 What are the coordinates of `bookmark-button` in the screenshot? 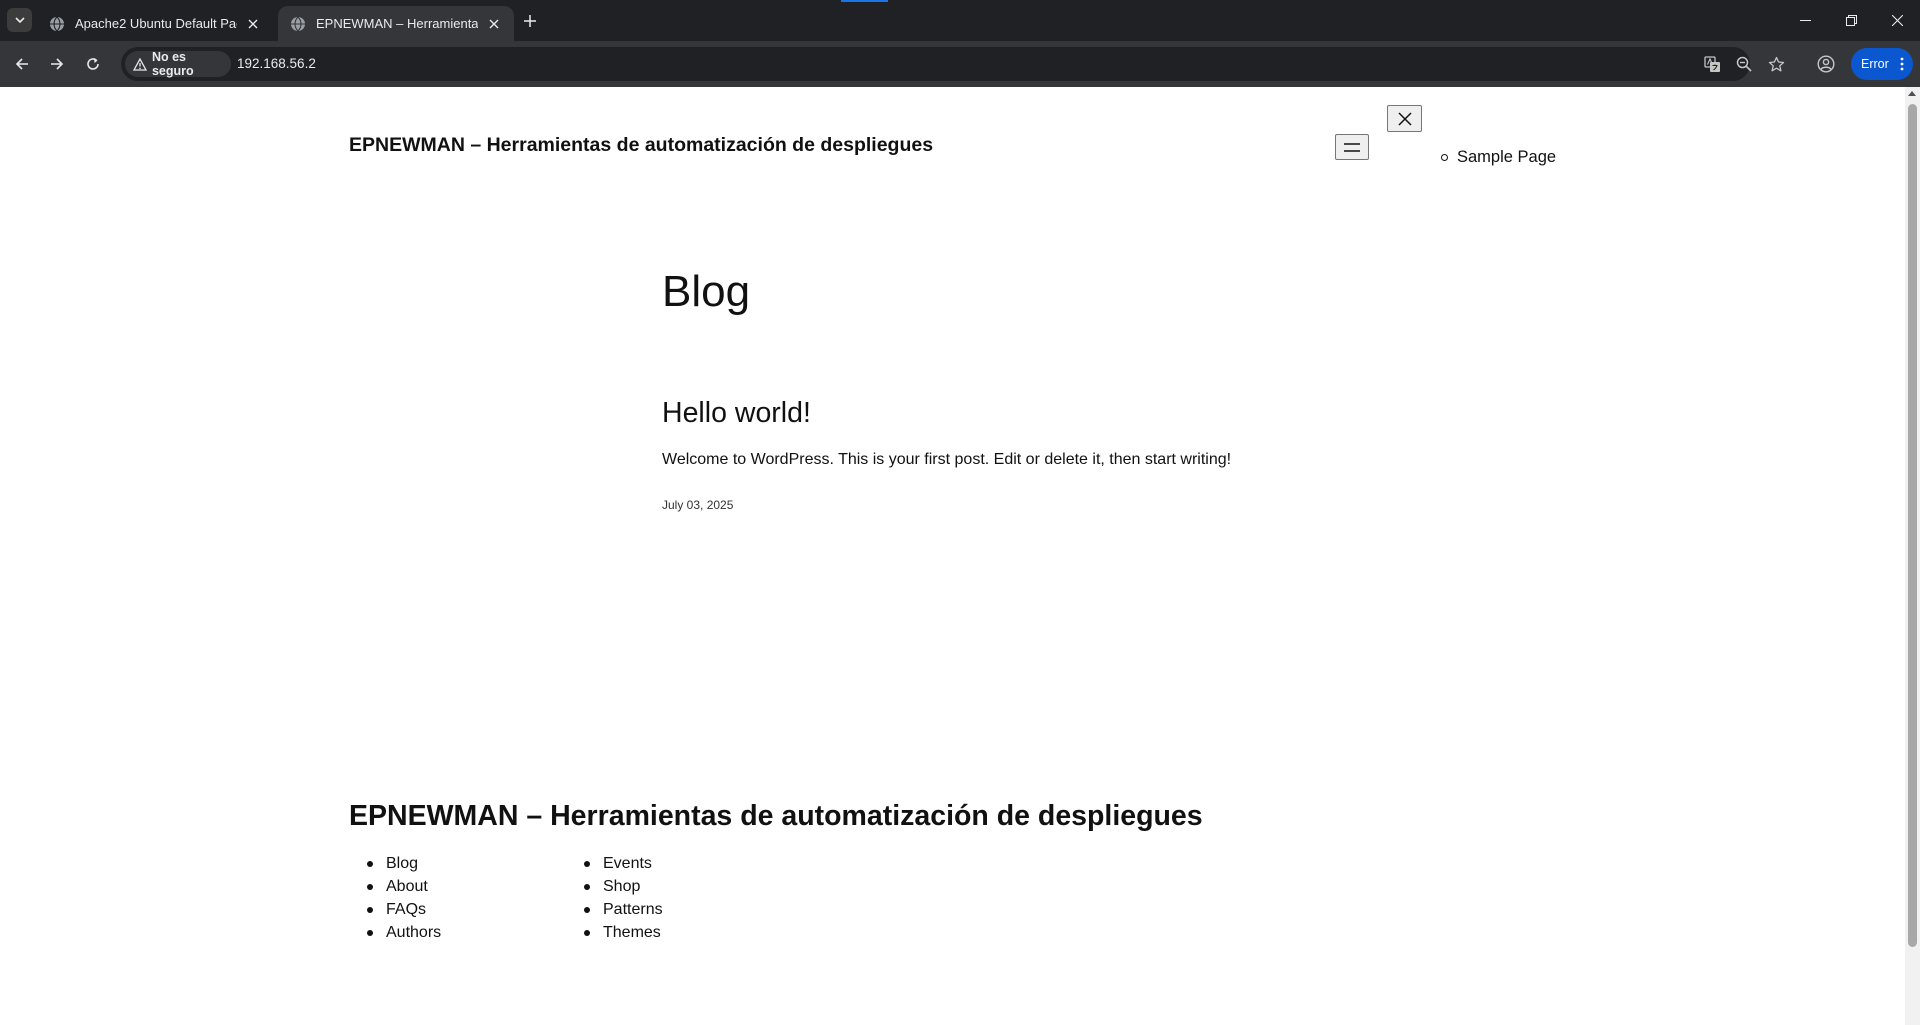 It's located at (1776, 64).